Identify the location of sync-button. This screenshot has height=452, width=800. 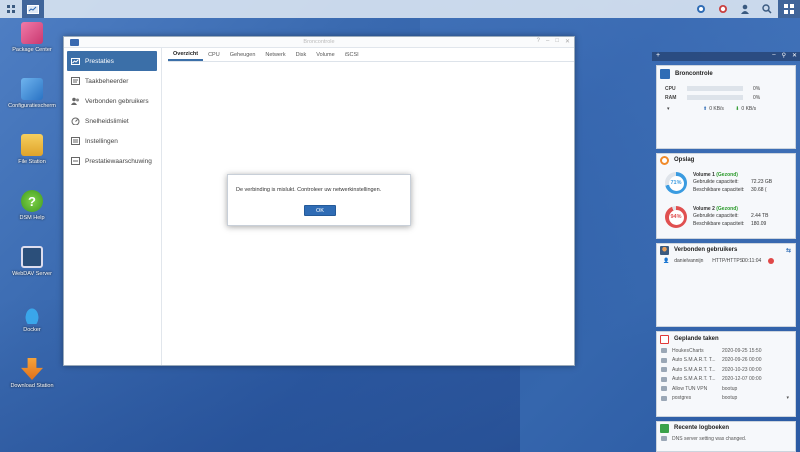
(701, 9).